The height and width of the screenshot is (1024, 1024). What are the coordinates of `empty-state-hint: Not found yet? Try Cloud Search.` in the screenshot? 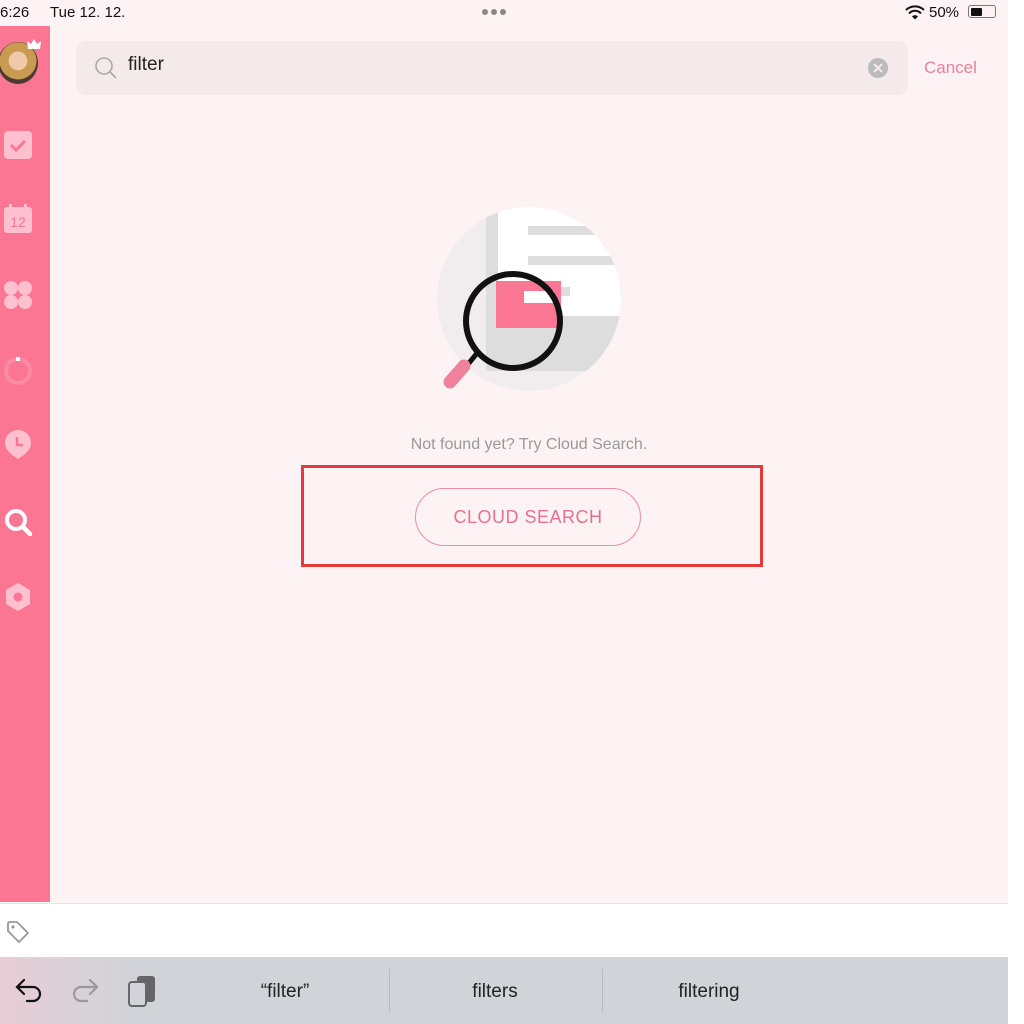 It's located at (529, 444).